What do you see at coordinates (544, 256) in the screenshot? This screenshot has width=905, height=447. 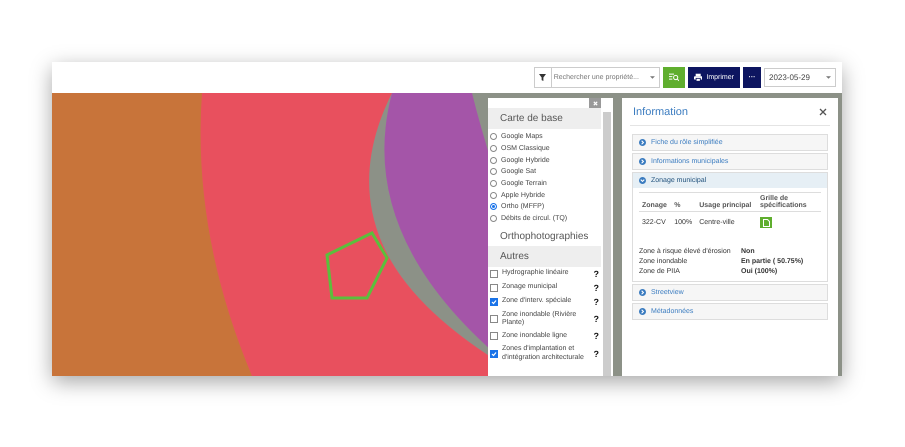 I see `section-header: Autres` at bounding box center [544, 256].